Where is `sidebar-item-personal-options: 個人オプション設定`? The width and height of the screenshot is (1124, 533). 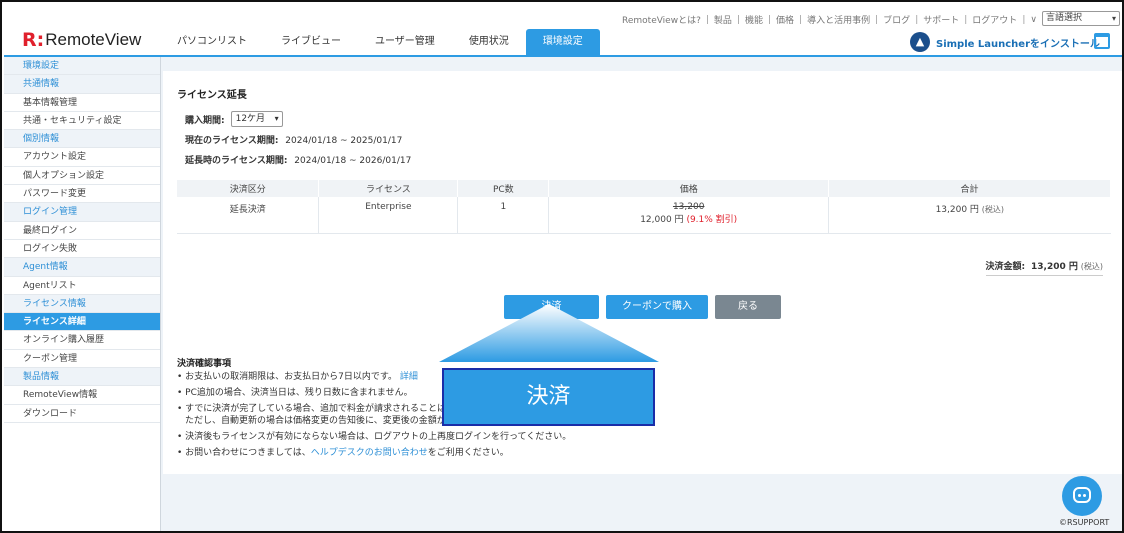
sidebar-item-personal-options: 個人オプション設定 is located at coordinates (82, 176).